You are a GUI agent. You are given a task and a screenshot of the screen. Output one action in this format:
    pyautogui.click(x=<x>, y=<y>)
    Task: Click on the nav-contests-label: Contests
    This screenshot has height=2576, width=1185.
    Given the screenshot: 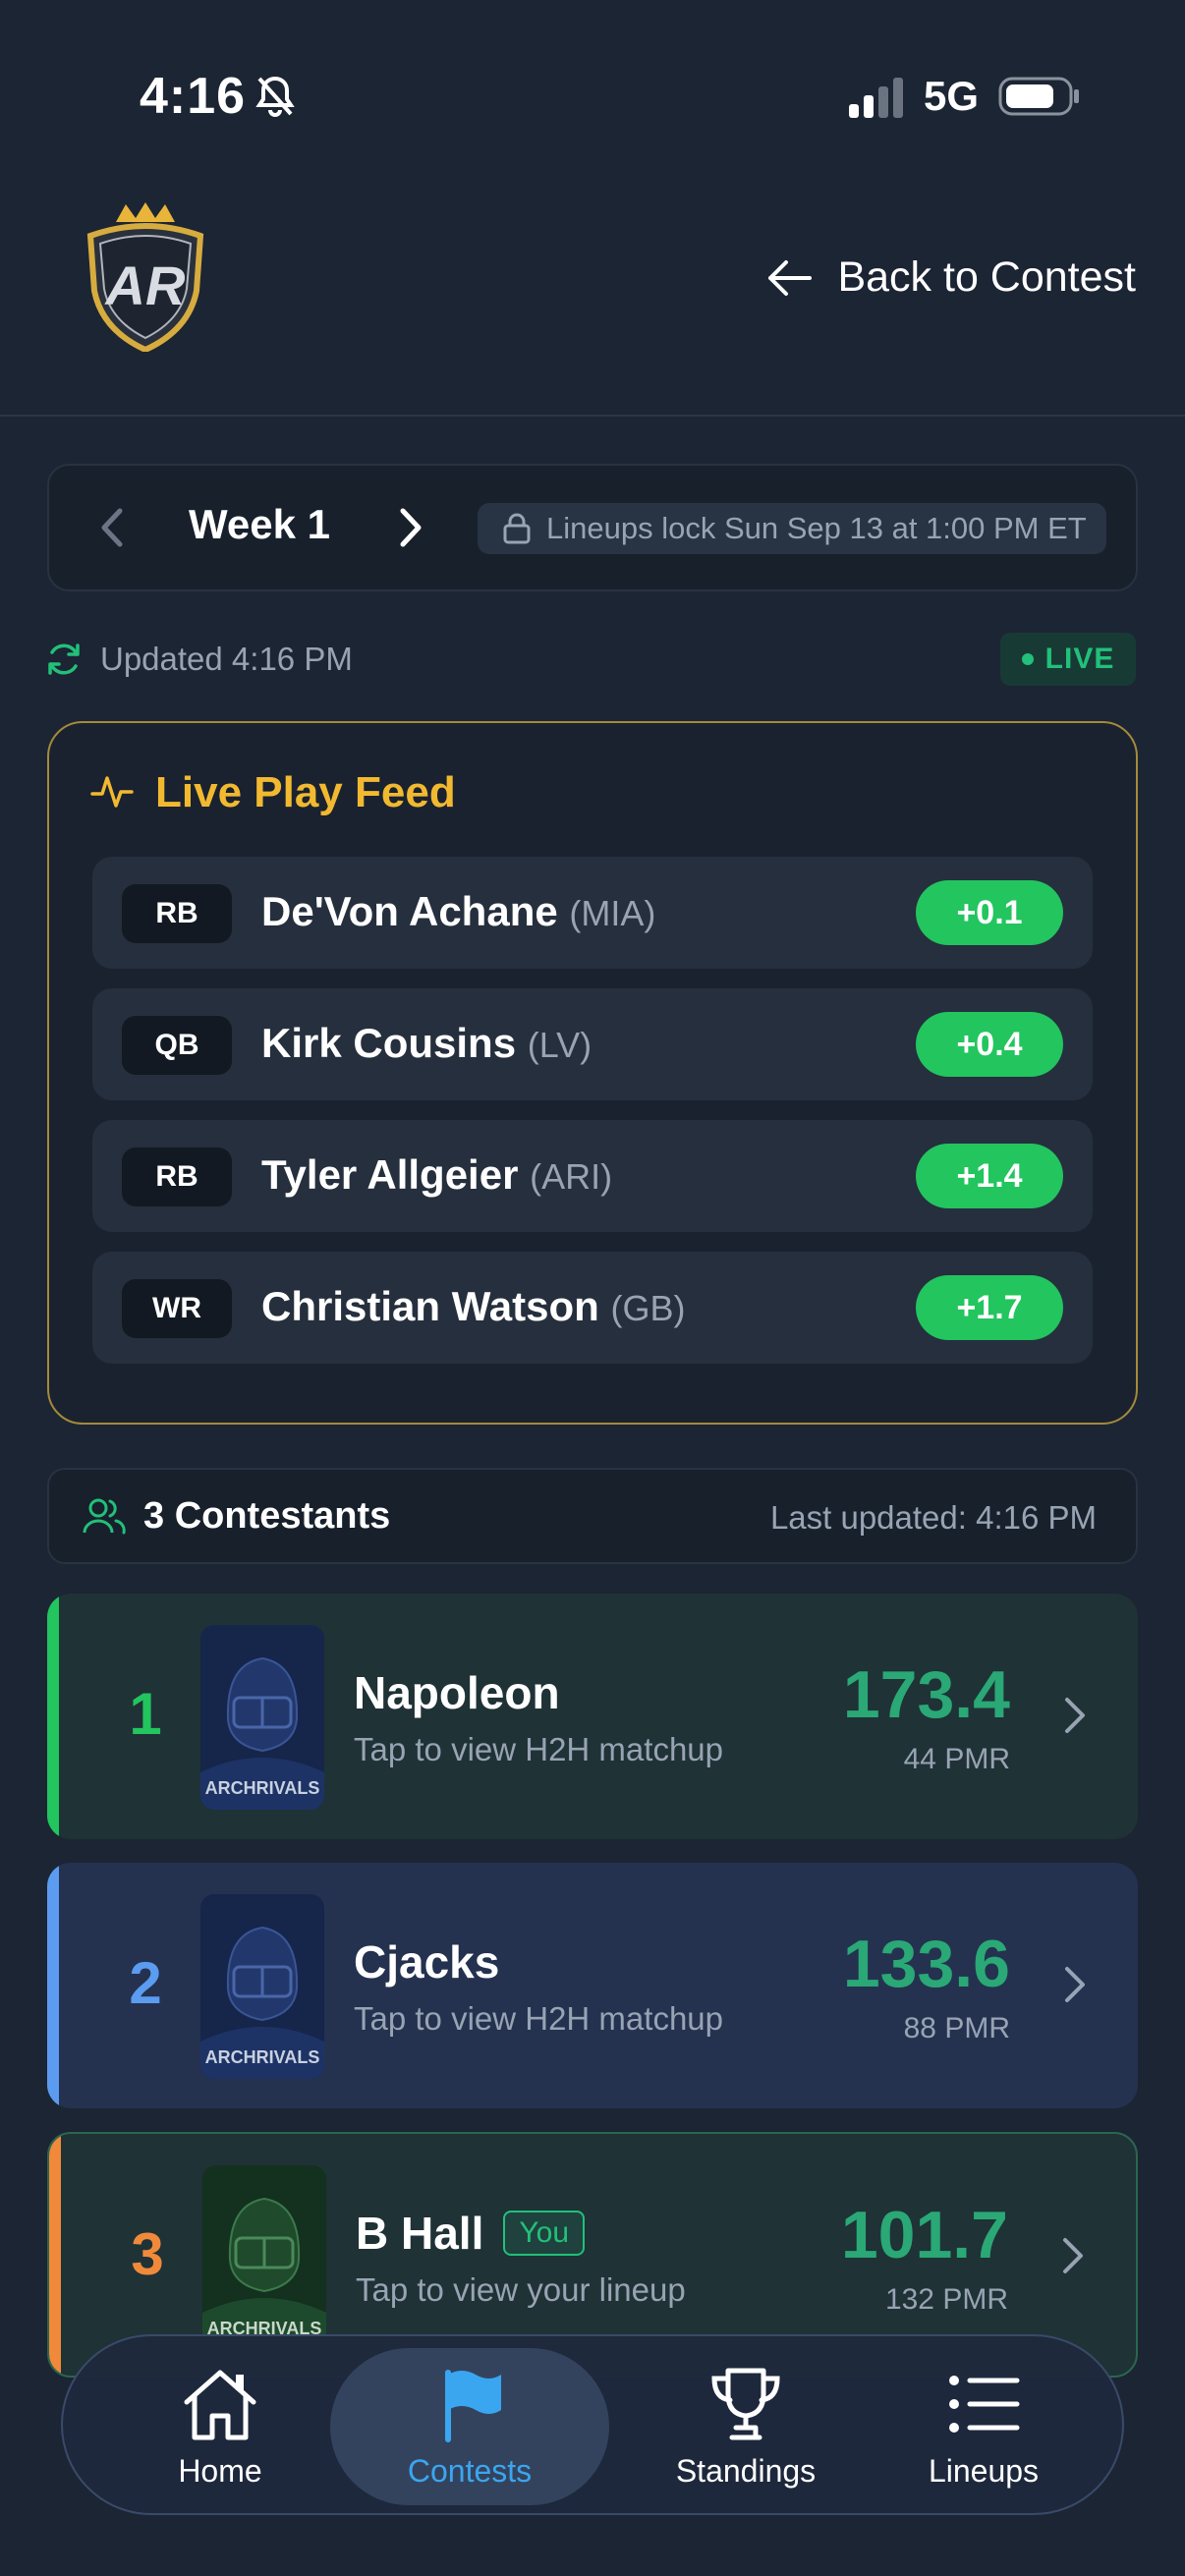 What is the action you would take?
    pyautogui.click(x=470, y=2470)
    